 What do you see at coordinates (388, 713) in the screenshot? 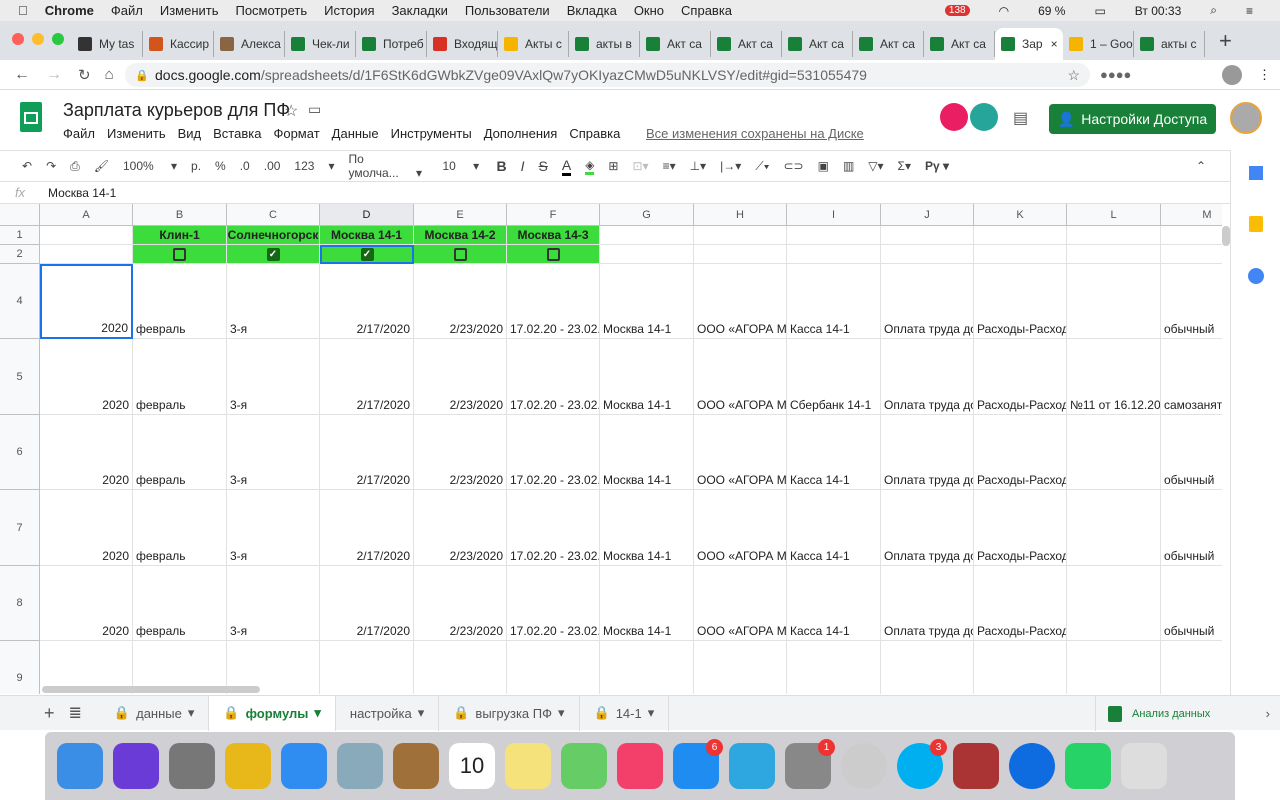
I see `sheet-tab: настройка ▾` at bounding box center [388, 713].